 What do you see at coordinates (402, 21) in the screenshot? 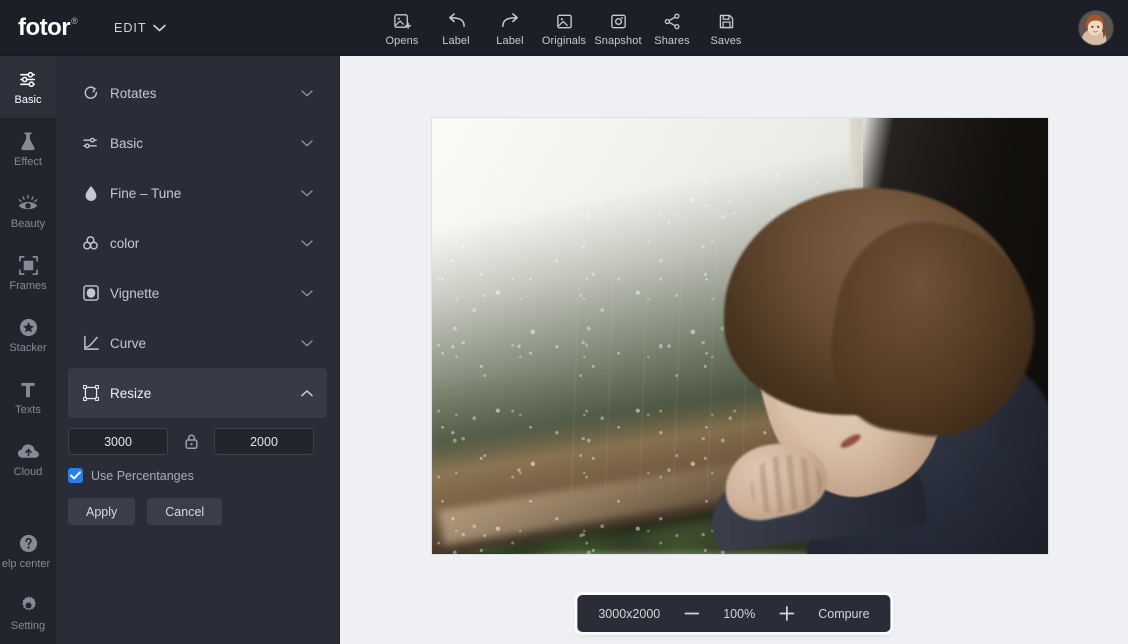
I see `open-image-icon` at bounding box center [402, 21].